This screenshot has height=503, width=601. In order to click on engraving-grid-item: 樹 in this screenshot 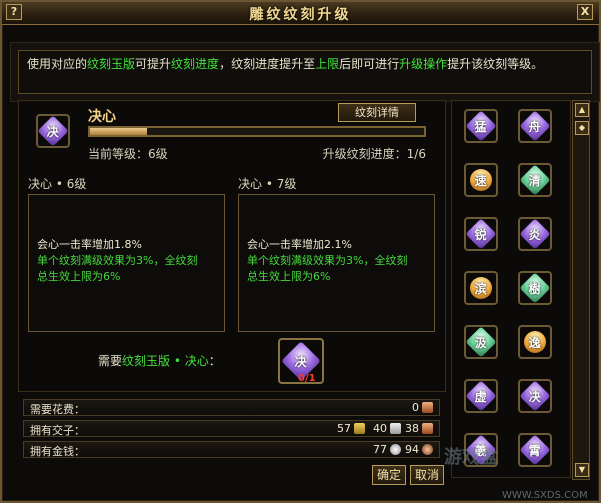, I will do `click(535, 288)`.